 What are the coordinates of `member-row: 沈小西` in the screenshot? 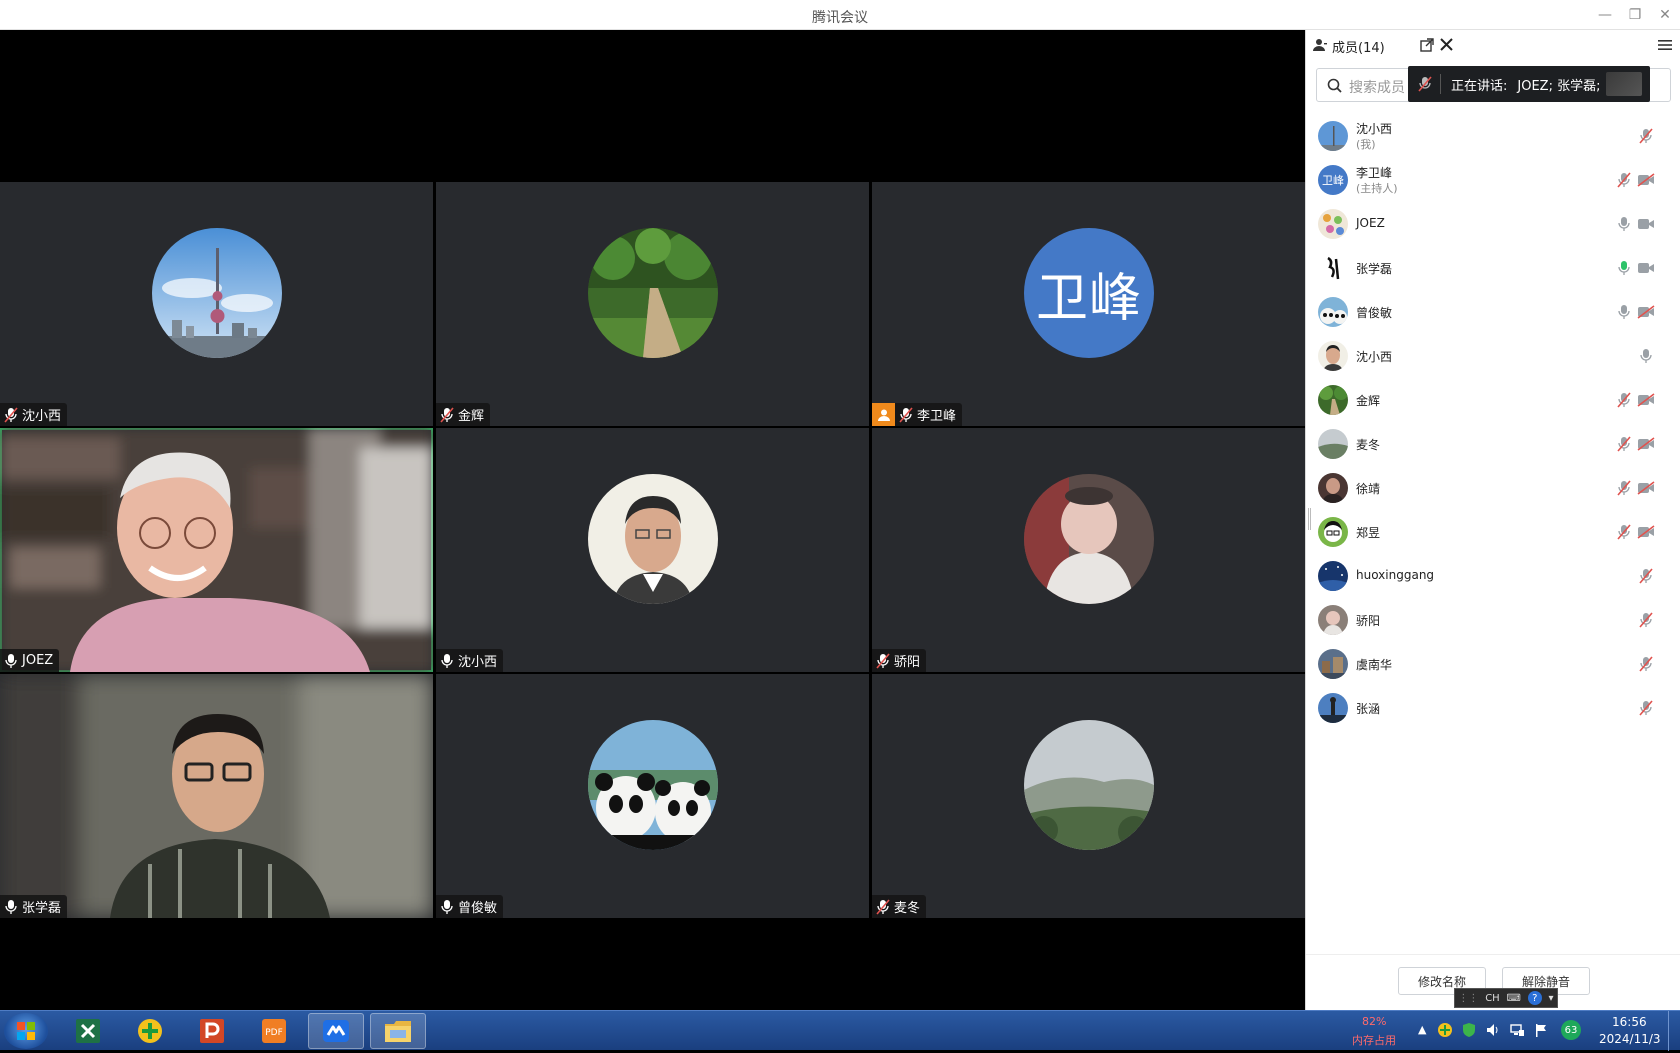 It's located at (1493, 356).